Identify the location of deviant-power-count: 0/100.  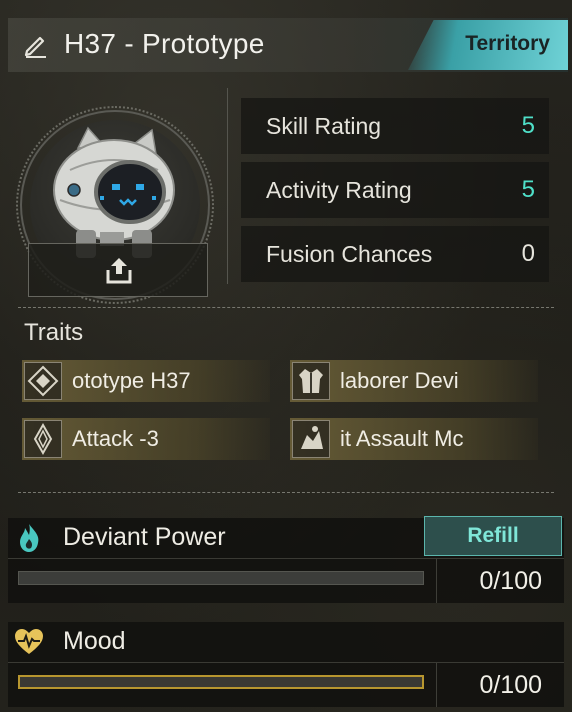
(510, 581).